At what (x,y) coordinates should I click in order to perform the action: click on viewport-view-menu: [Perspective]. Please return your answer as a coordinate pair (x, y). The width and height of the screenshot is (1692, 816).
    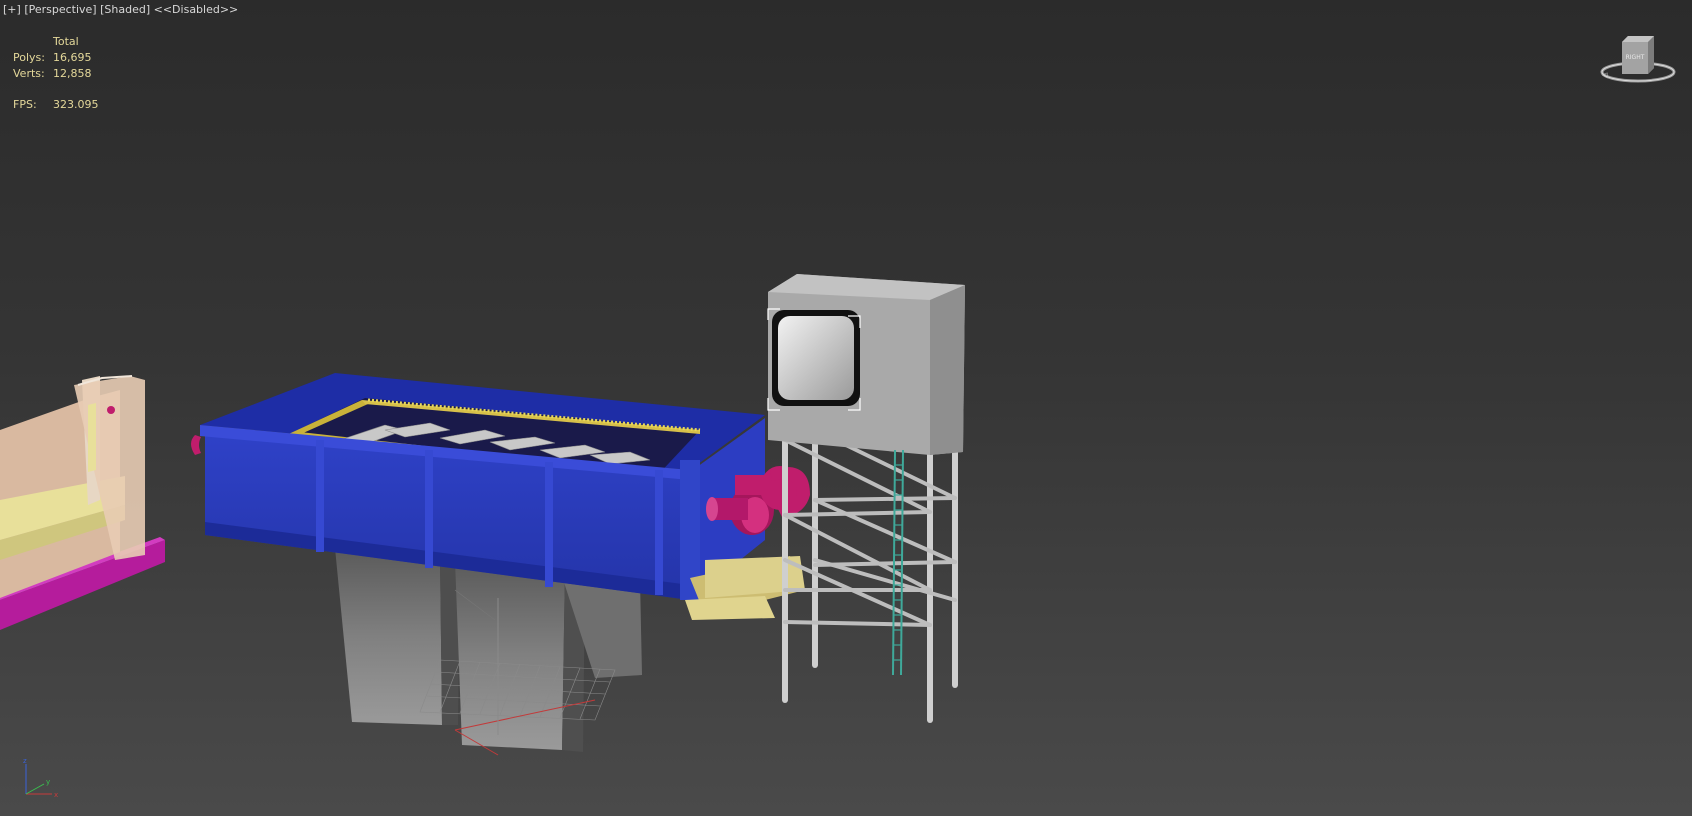
    Looking at the image, I should click on (60, 9).